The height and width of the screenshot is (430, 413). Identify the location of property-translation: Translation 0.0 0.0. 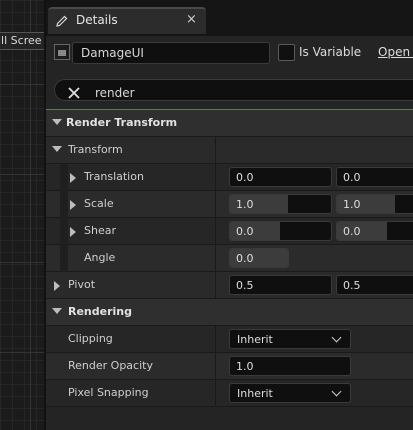
(229, 177).